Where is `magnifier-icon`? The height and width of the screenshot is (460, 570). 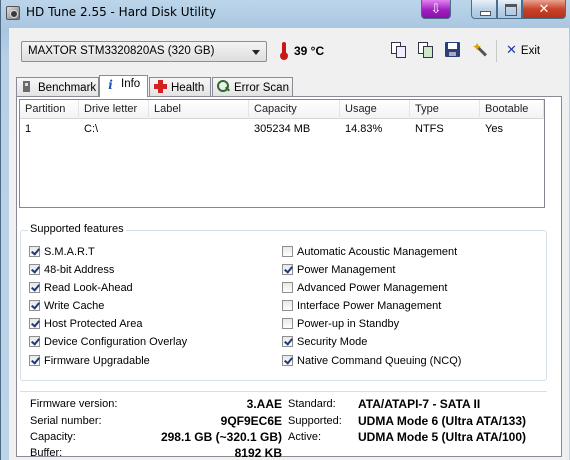
magnifier-icon is located at coordinates (223, 86).